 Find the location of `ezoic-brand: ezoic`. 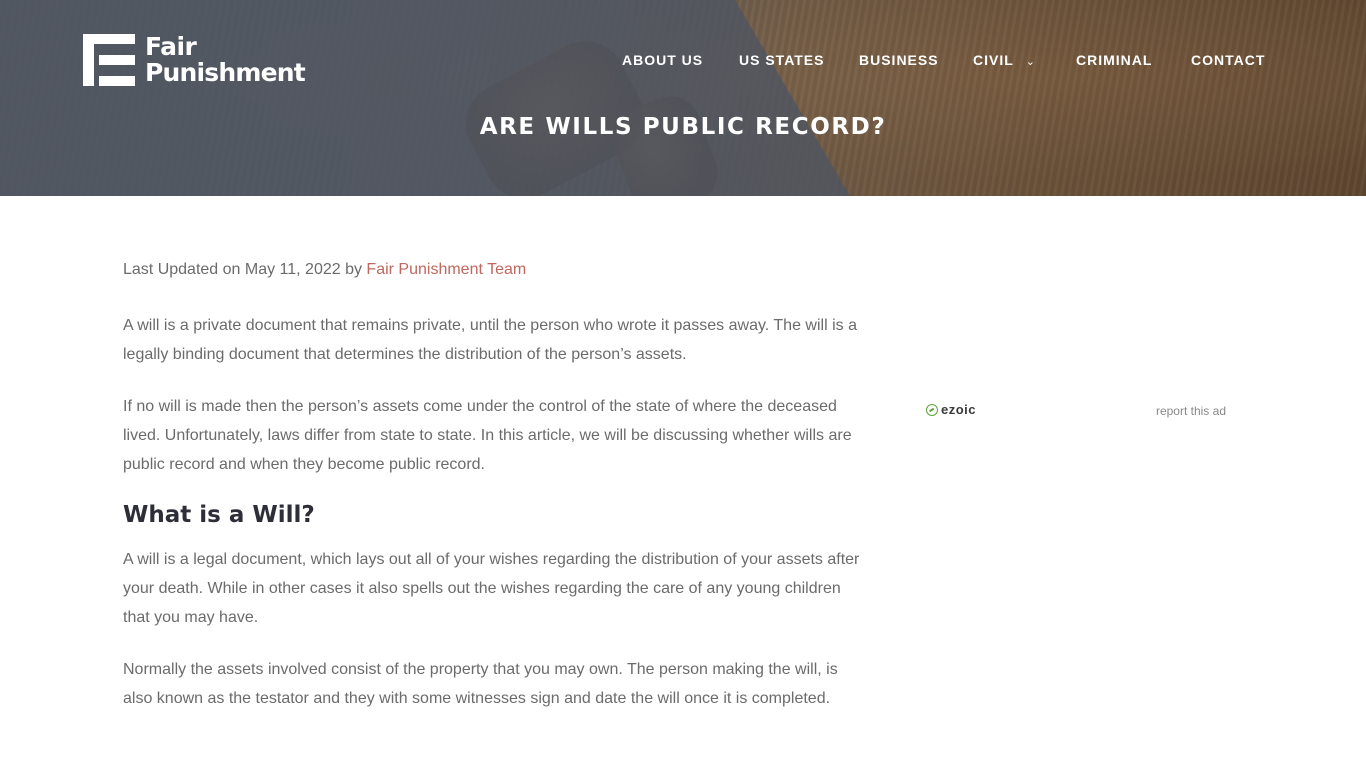

ezoic-brand: ezoic is located at coordinates (959, 409).